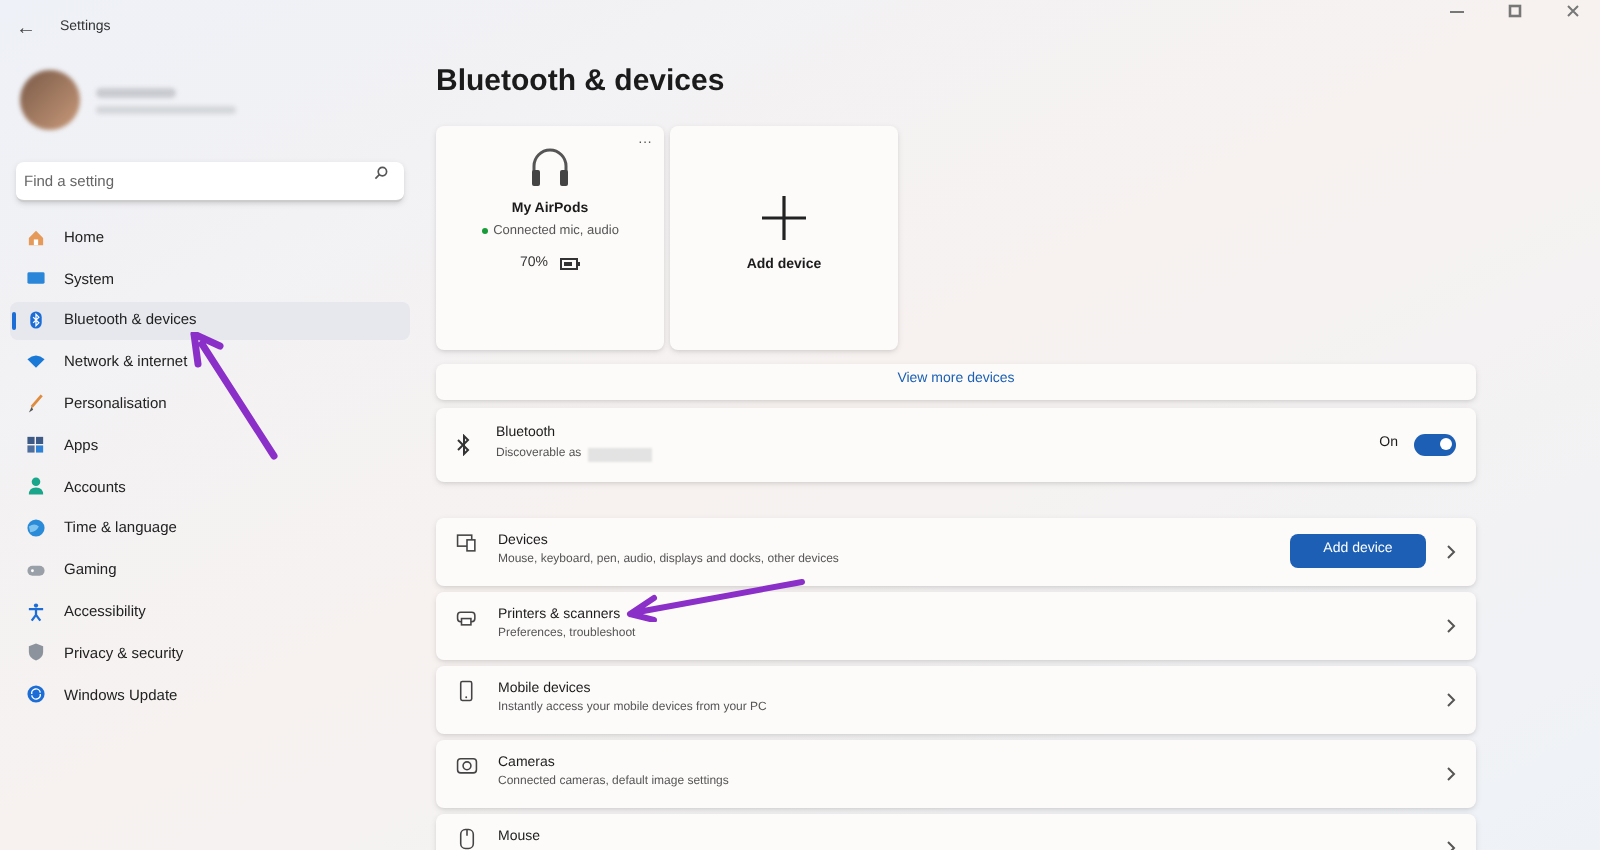 The width and height of the screenshot is (1600, 850). What do you see at coordinates (619, 454) in the screenshot?
I see `blurred-device-name` at bounding box center [619, 454].